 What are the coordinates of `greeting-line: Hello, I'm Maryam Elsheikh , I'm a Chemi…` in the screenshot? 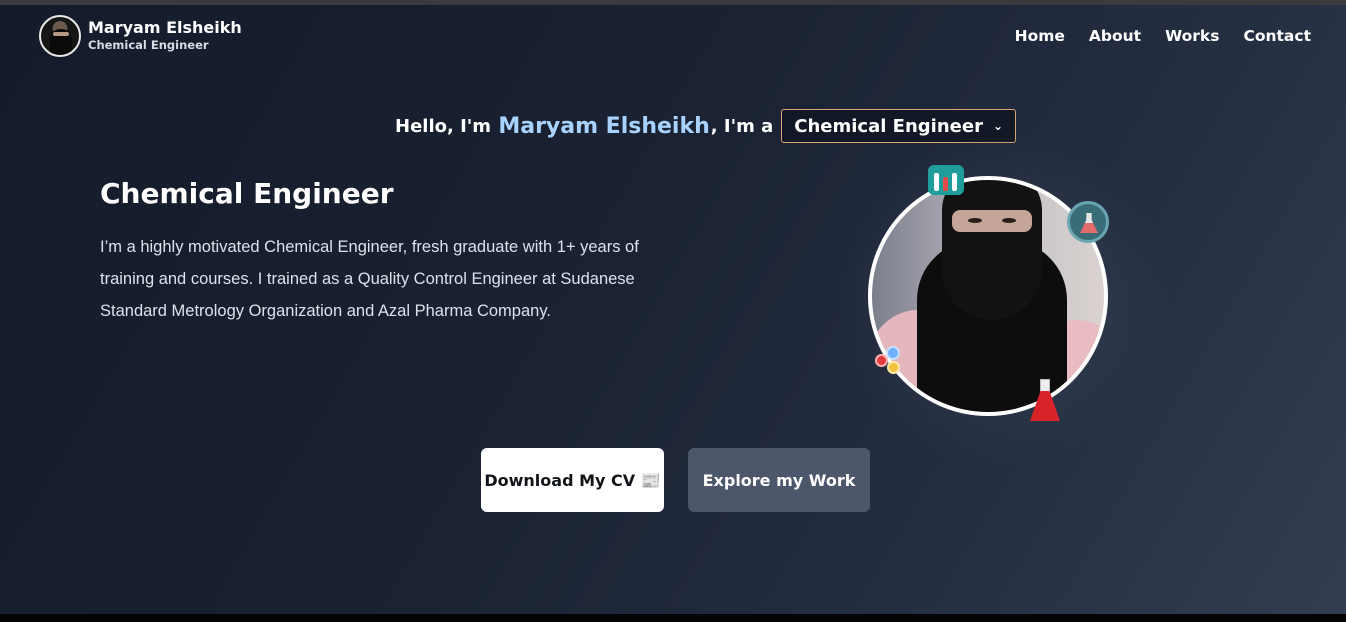 It's located at (706, 126).